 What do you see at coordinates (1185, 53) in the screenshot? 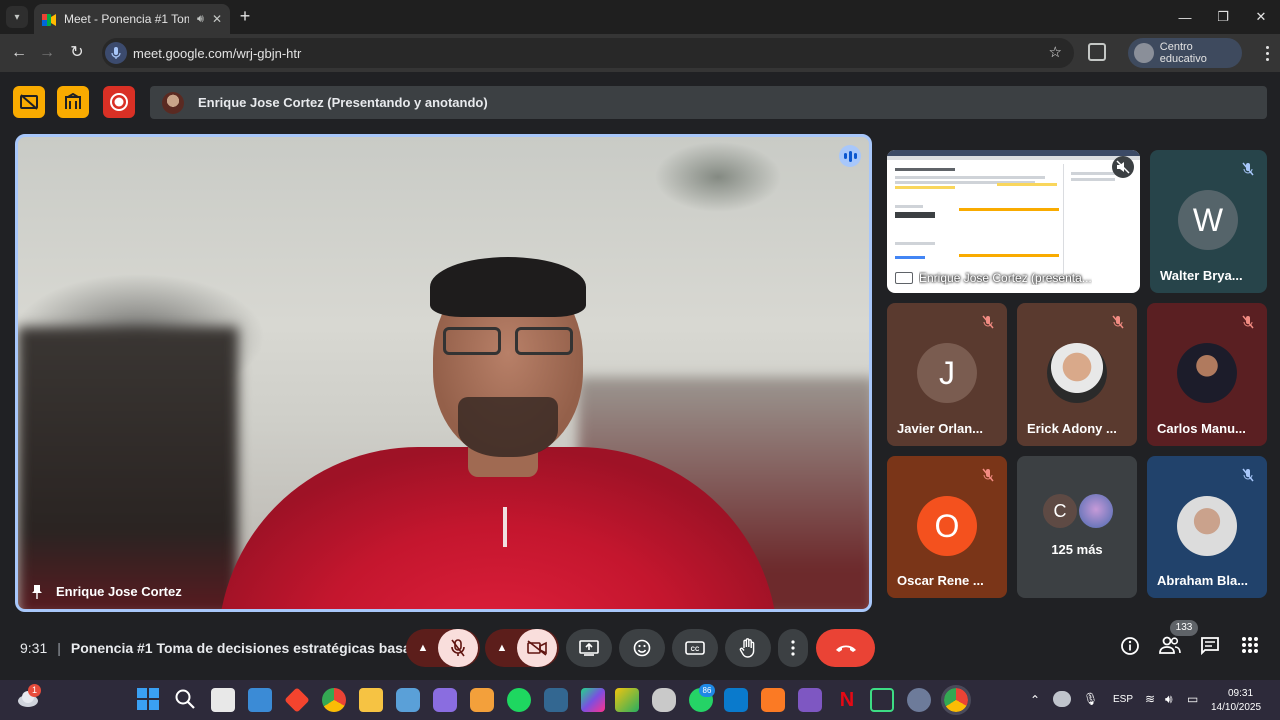
I see `profile-button: Centro educativo` at bounding box center [1185, 53].